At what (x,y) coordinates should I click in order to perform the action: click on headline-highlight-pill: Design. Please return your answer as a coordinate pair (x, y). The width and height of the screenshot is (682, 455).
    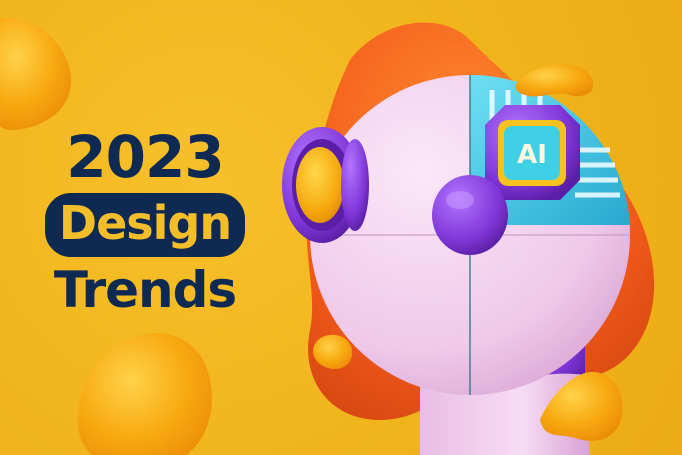
    Looking at the image, I should click on (145, 225).